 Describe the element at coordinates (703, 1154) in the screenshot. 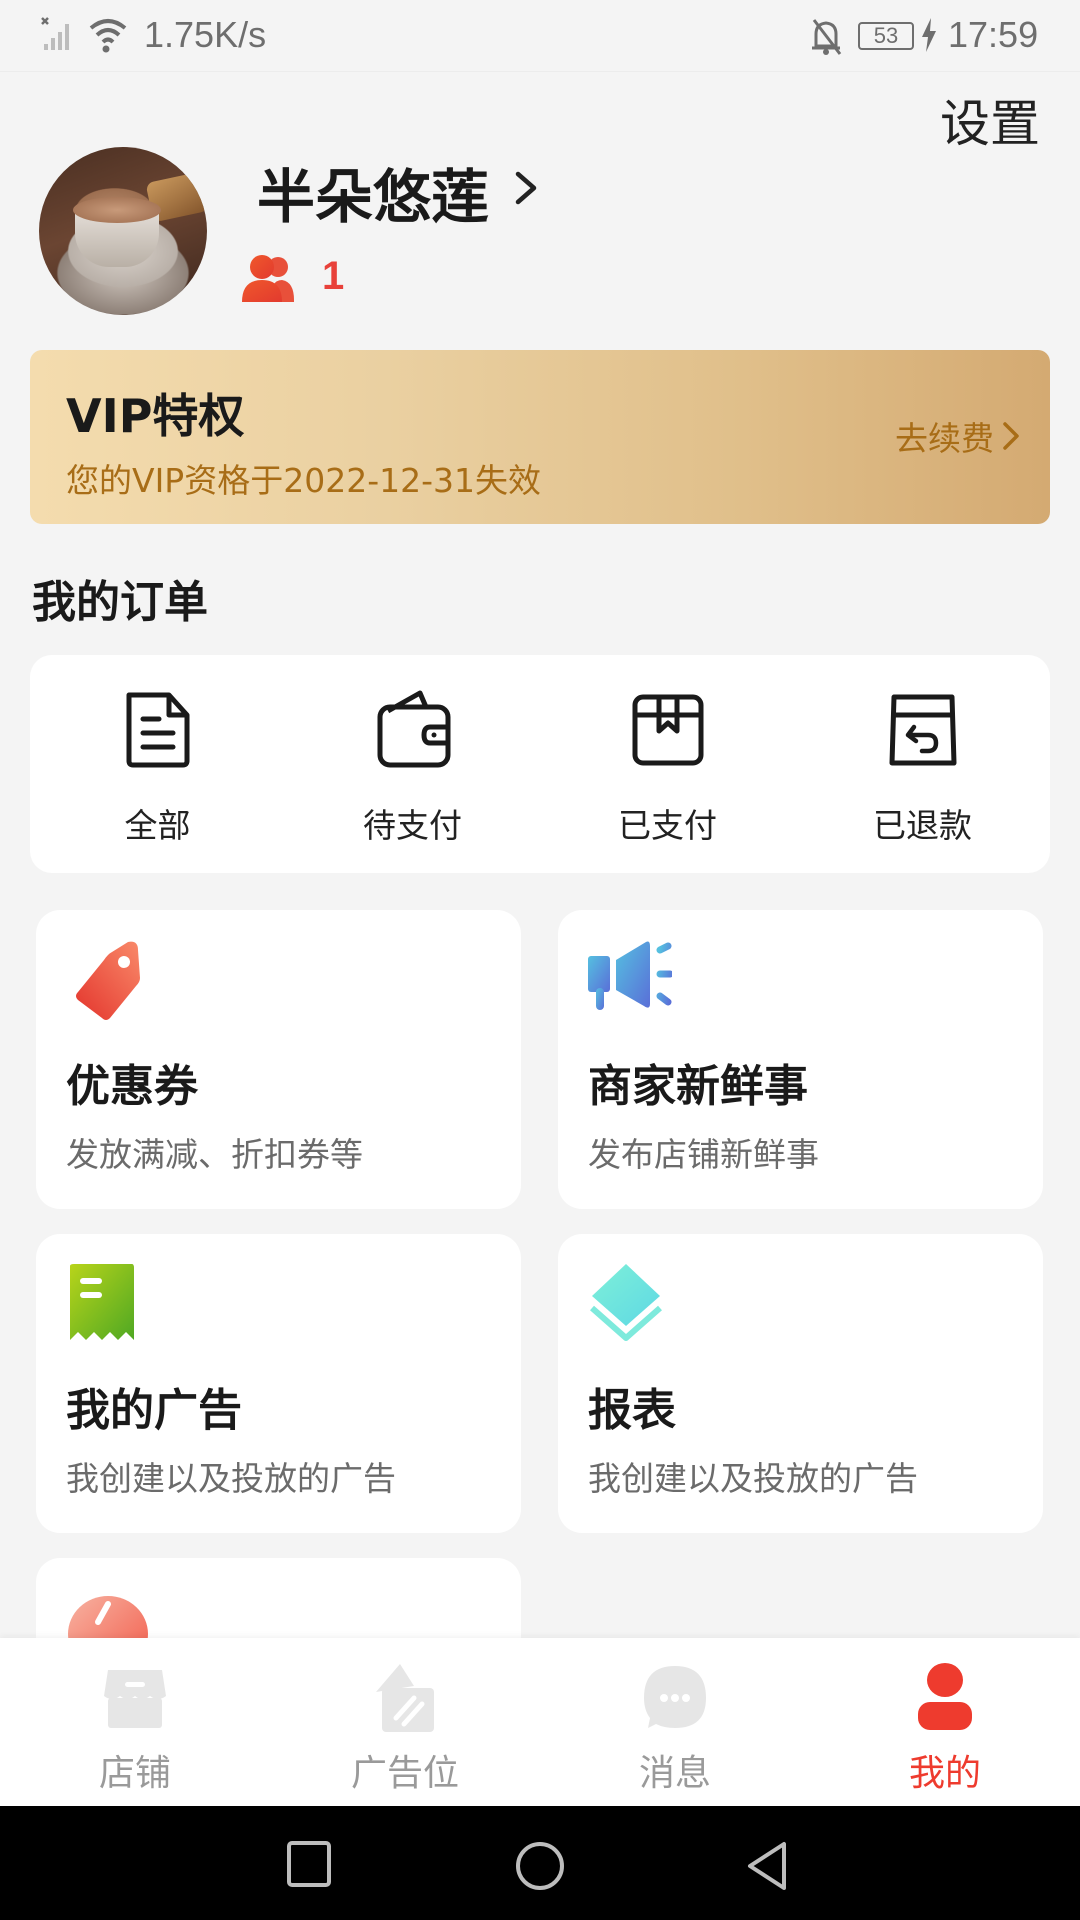

I see `merchant-news-subtitle: 发布店铺新鲜事` at that location.